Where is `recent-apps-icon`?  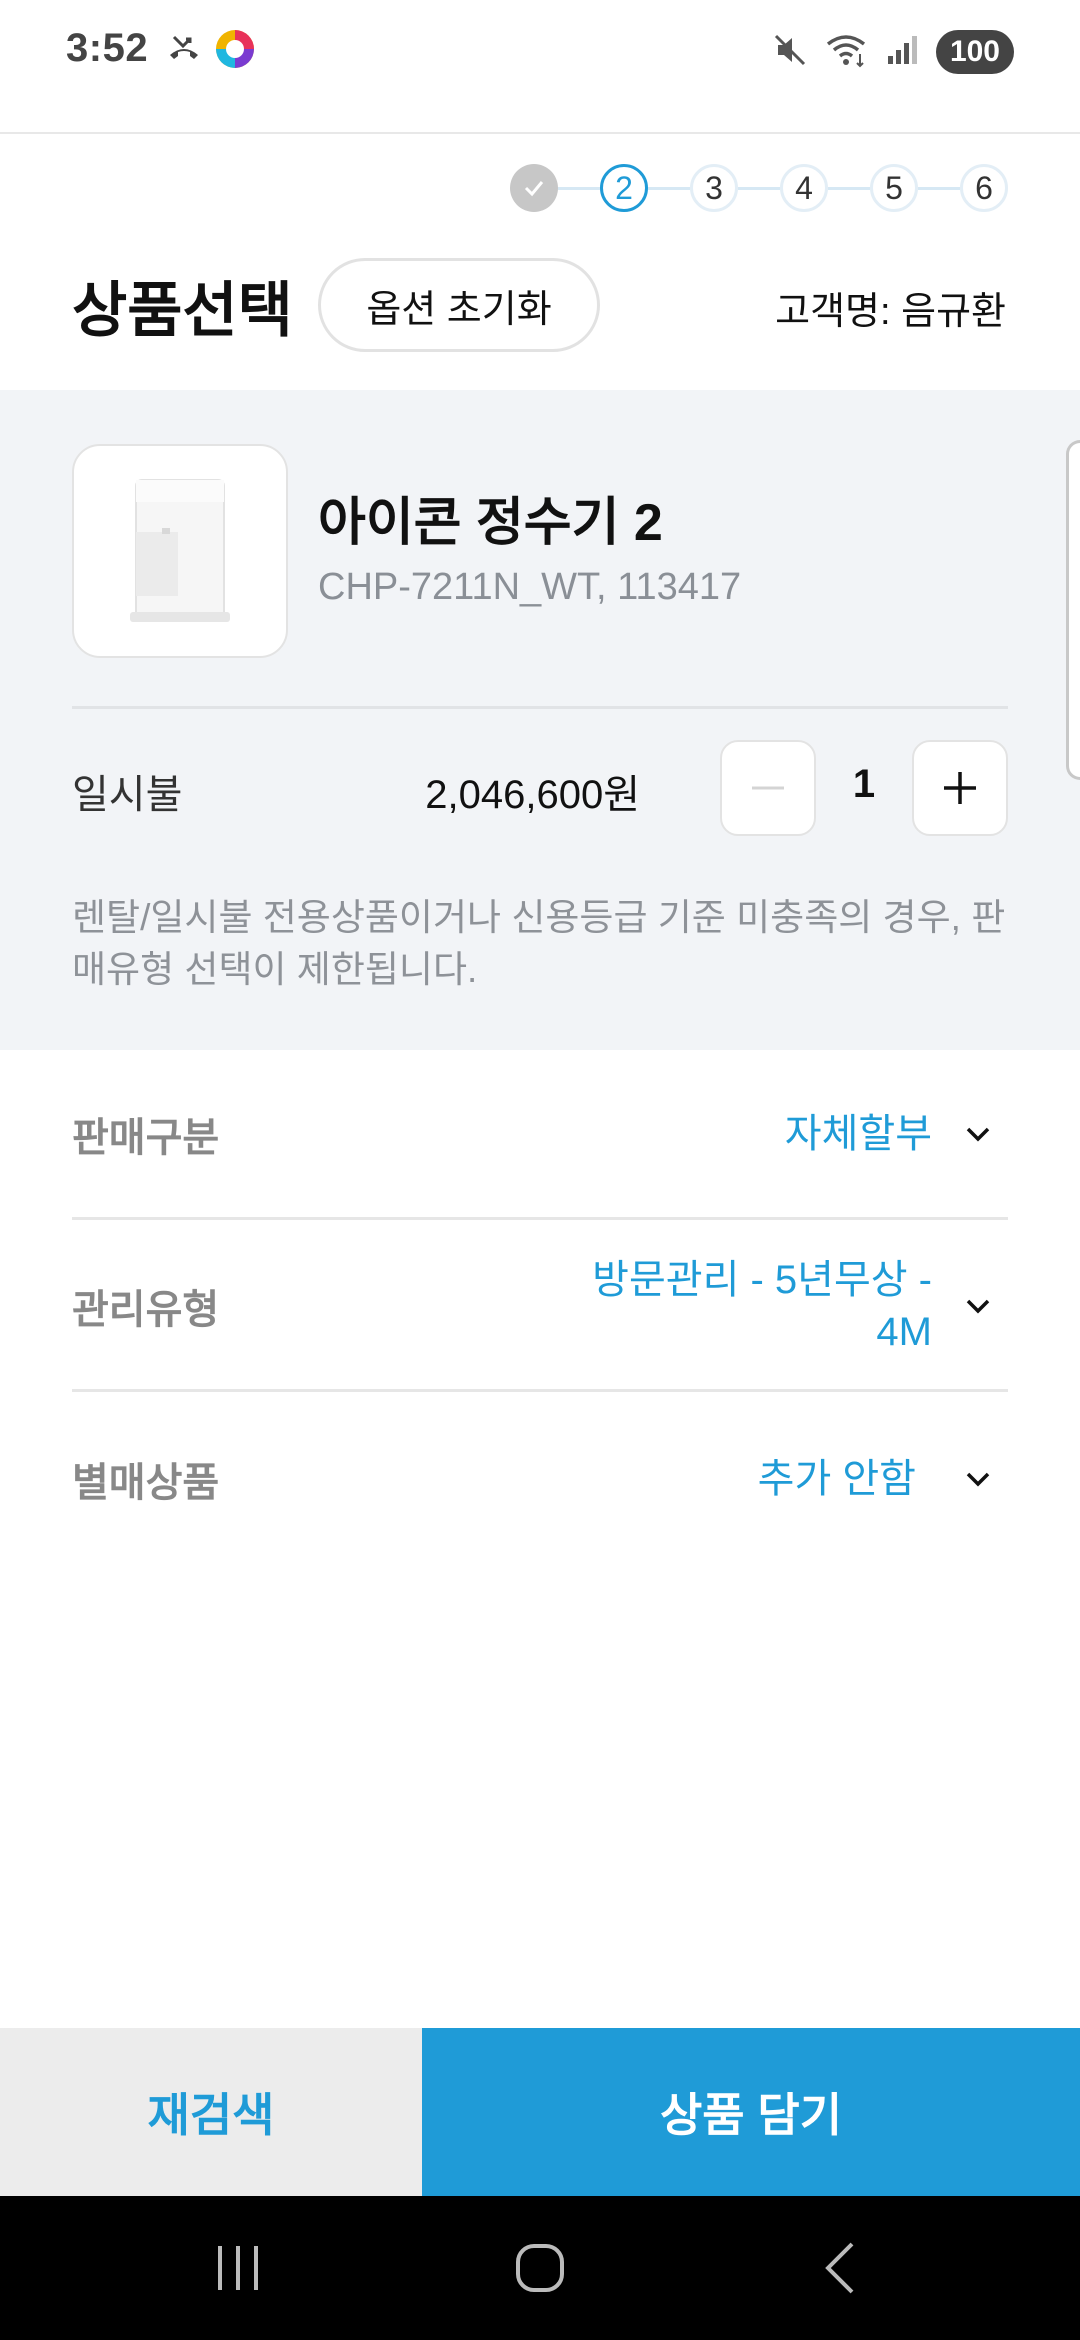 recent-apps-icon is located at coordinates (238, 2268).